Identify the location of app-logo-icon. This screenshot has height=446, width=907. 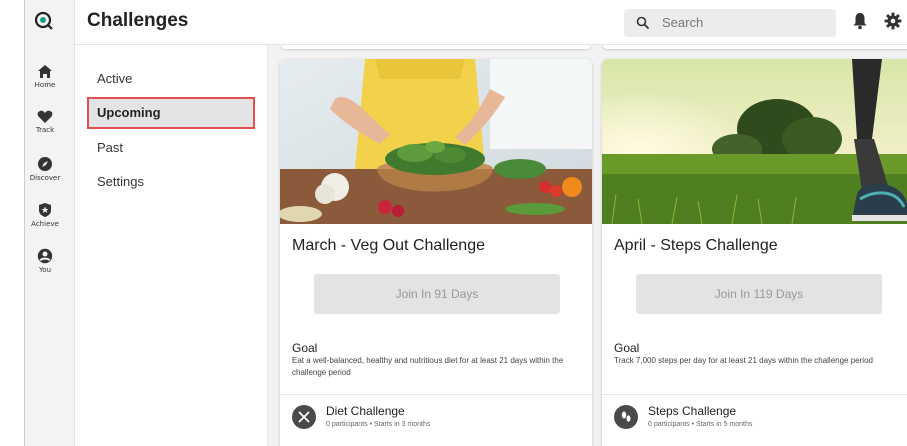
(44, 21).